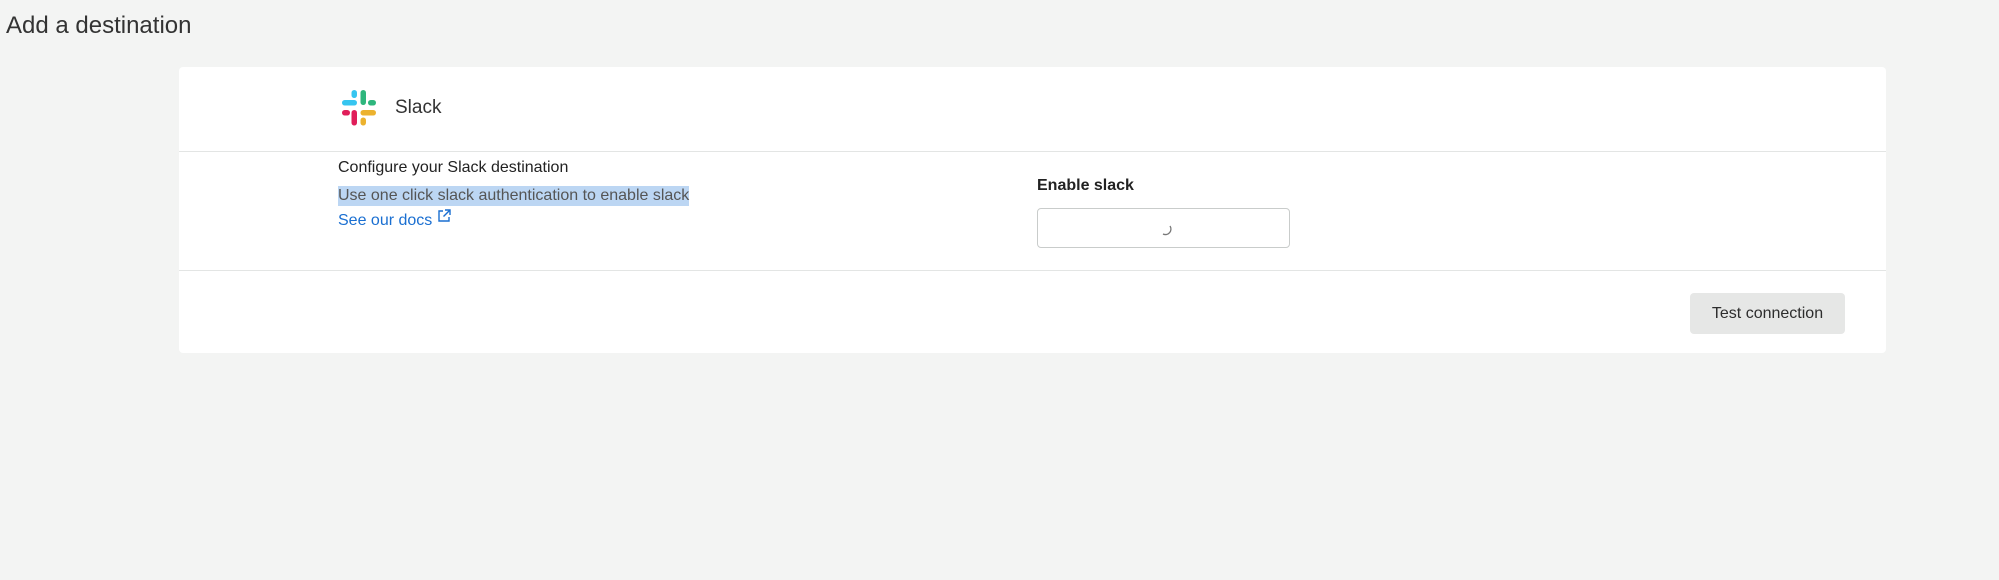 The height and width of the screenshot is (580, 1999). I want to click on page-title: Add a destination, so click(99, 25).